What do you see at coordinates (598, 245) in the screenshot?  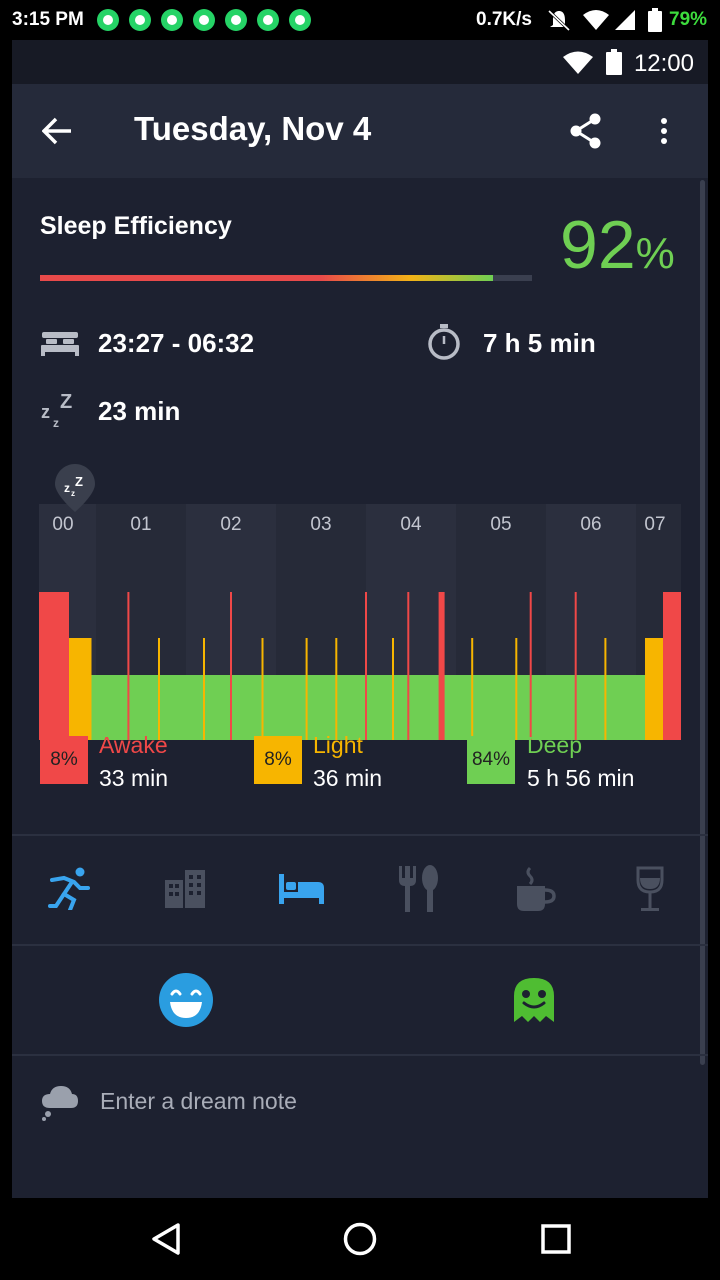 I see `efficiency-number: 92` at bounding box center [598, 245].